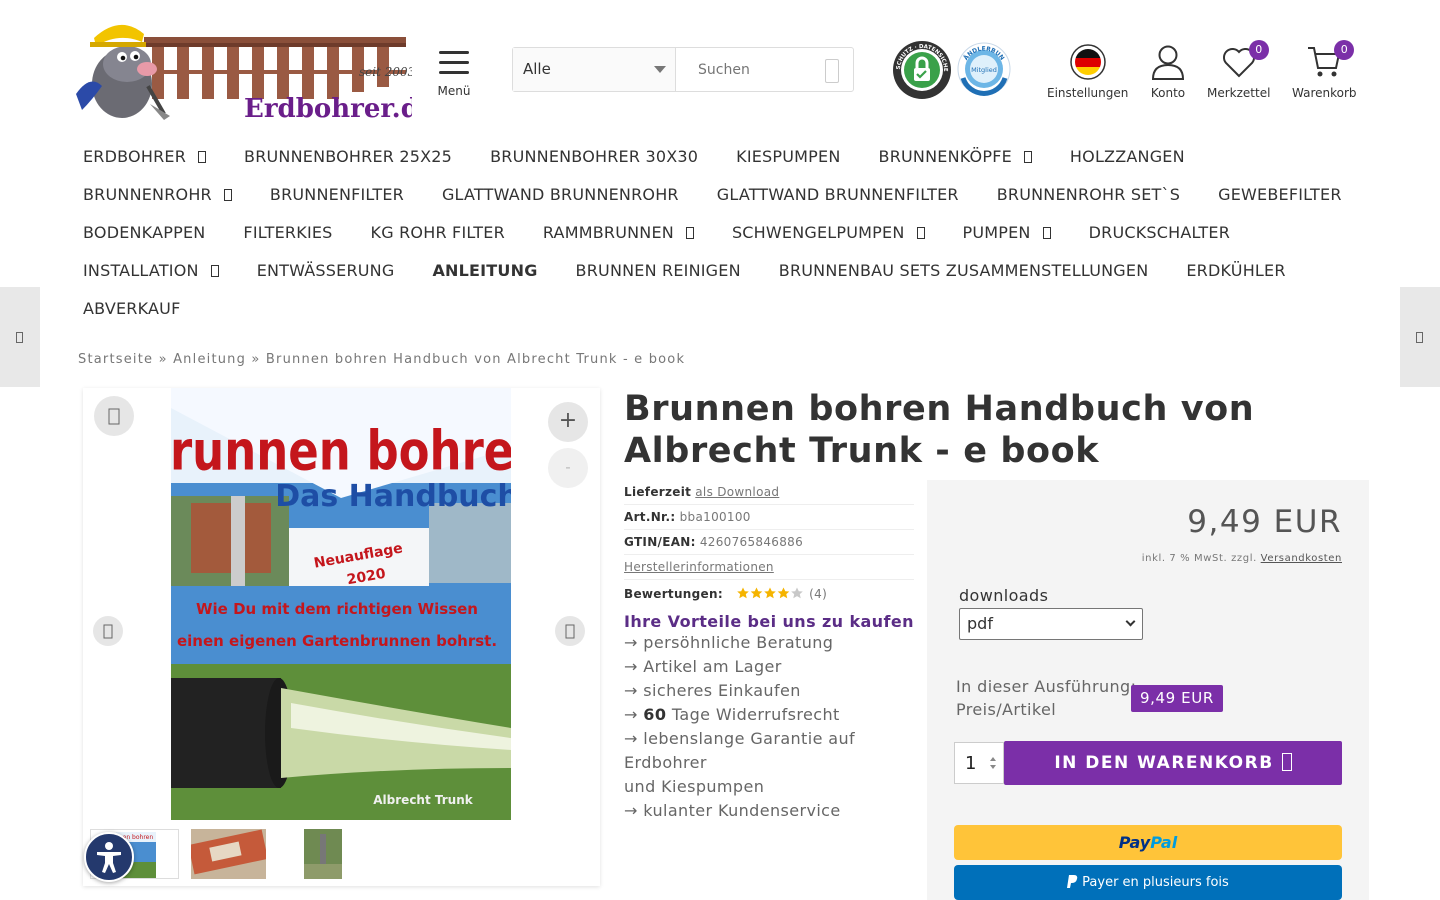 This screenshot has width=1440, height=900. What do you see at coordinates (385, 72) in the screenshot?
I see `svg-text: seit 2003` at bounding box center [385, 72].